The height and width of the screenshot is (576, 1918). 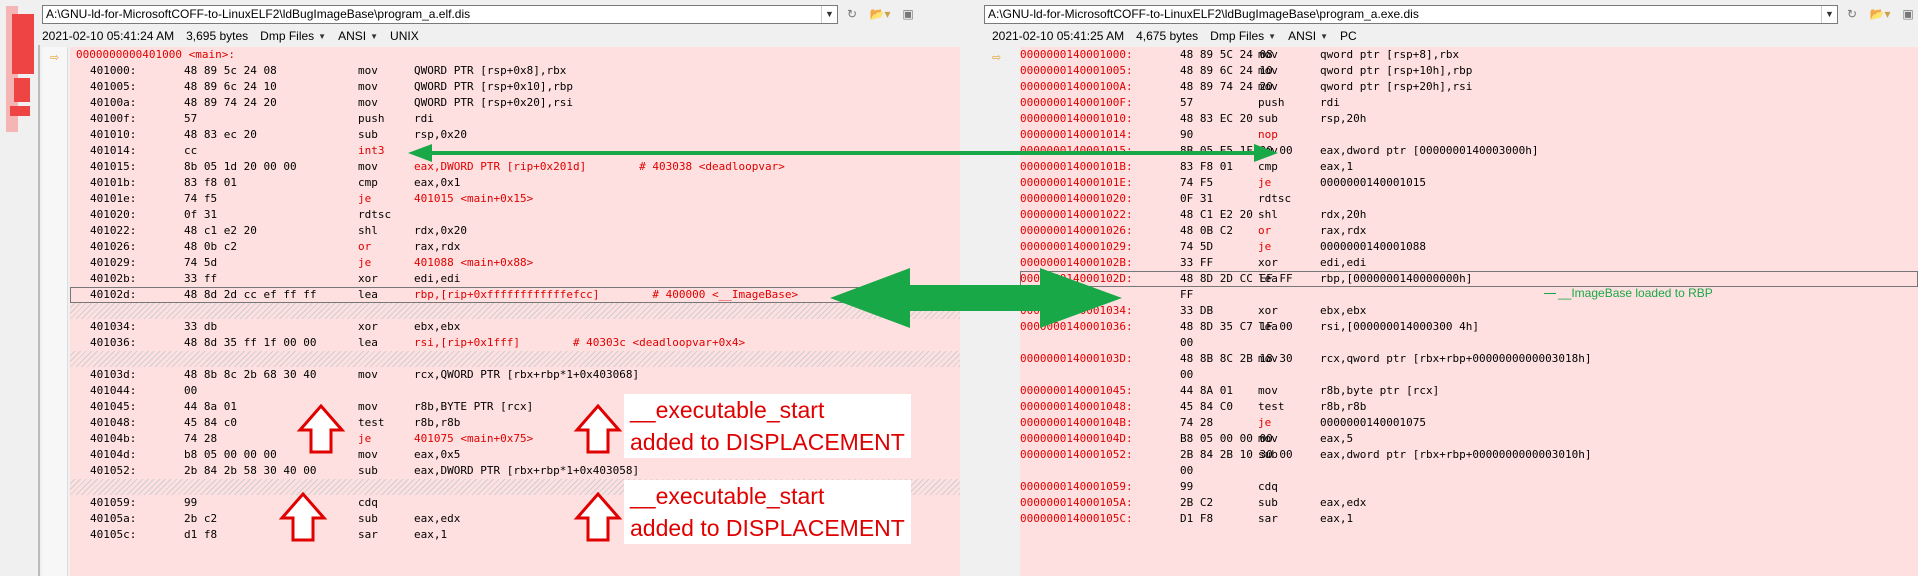 I want to click on code-operands: rdi, so click(x=1330, y=102).